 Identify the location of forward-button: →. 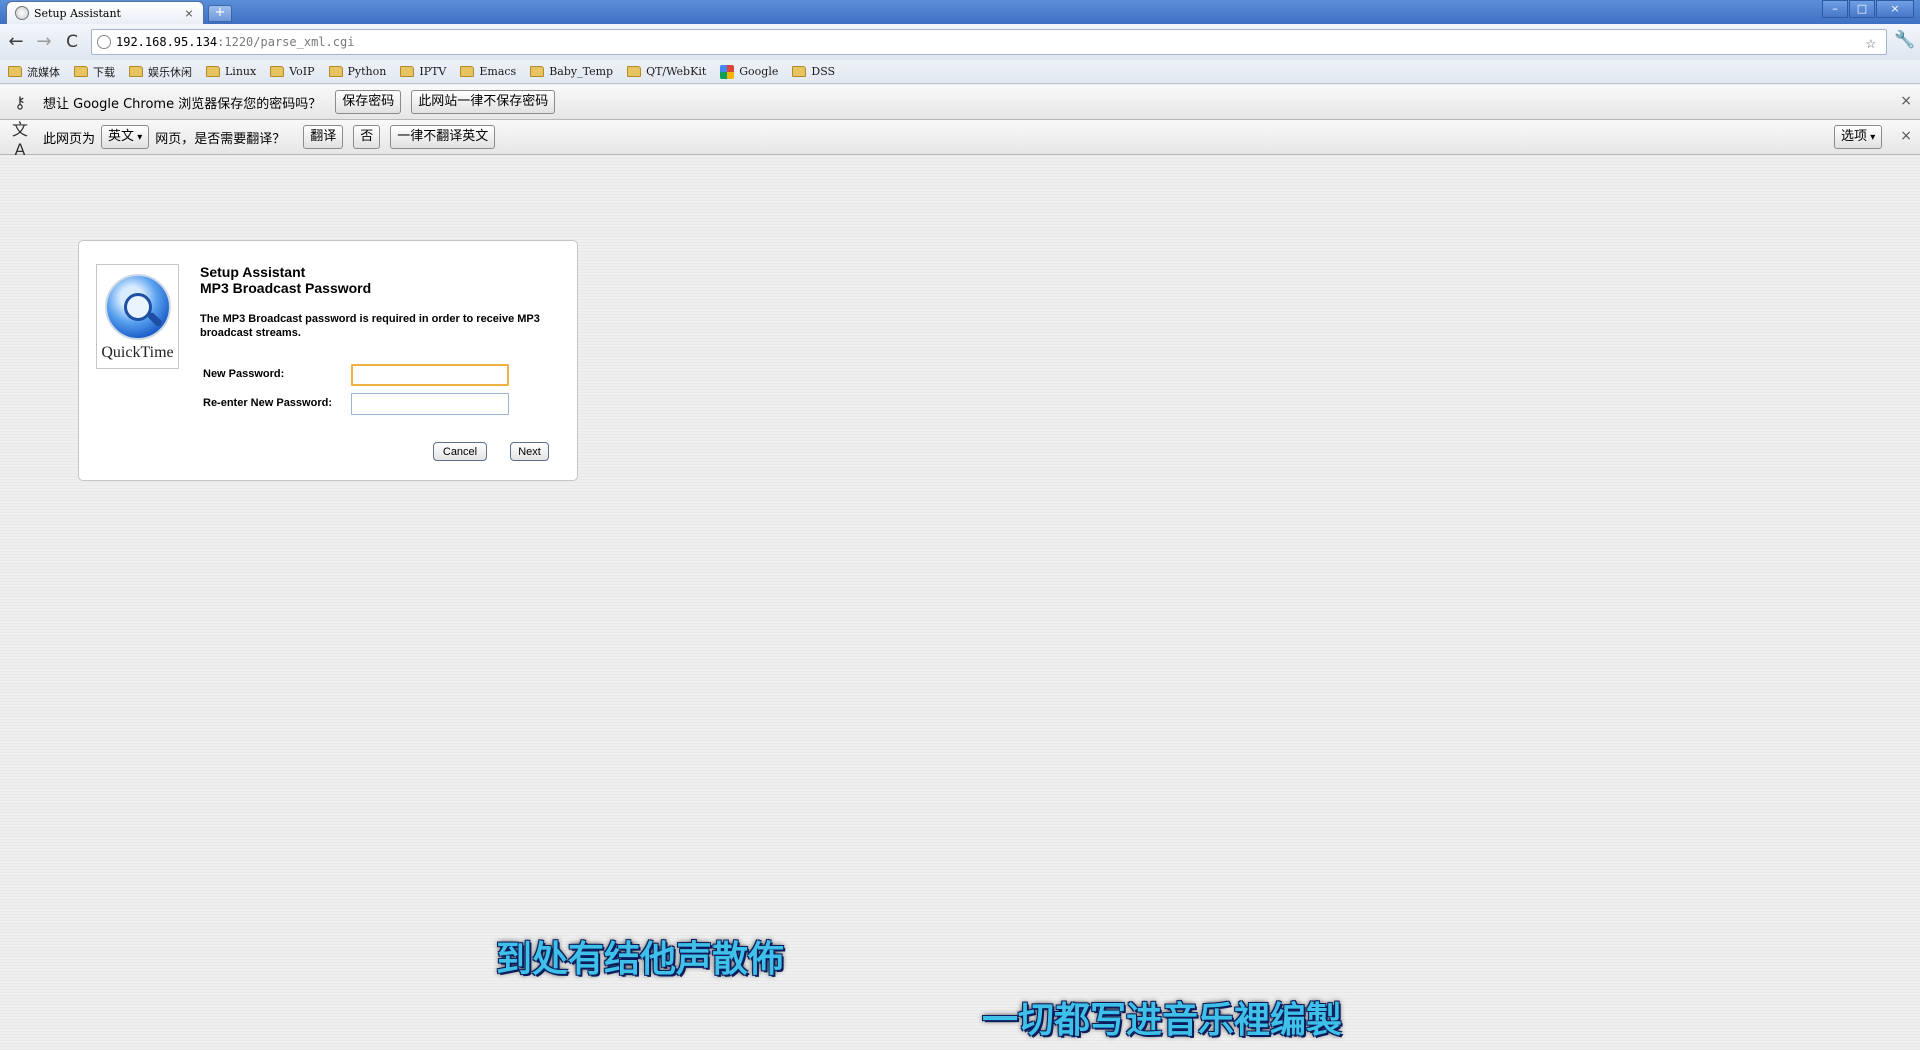
(44, 43).